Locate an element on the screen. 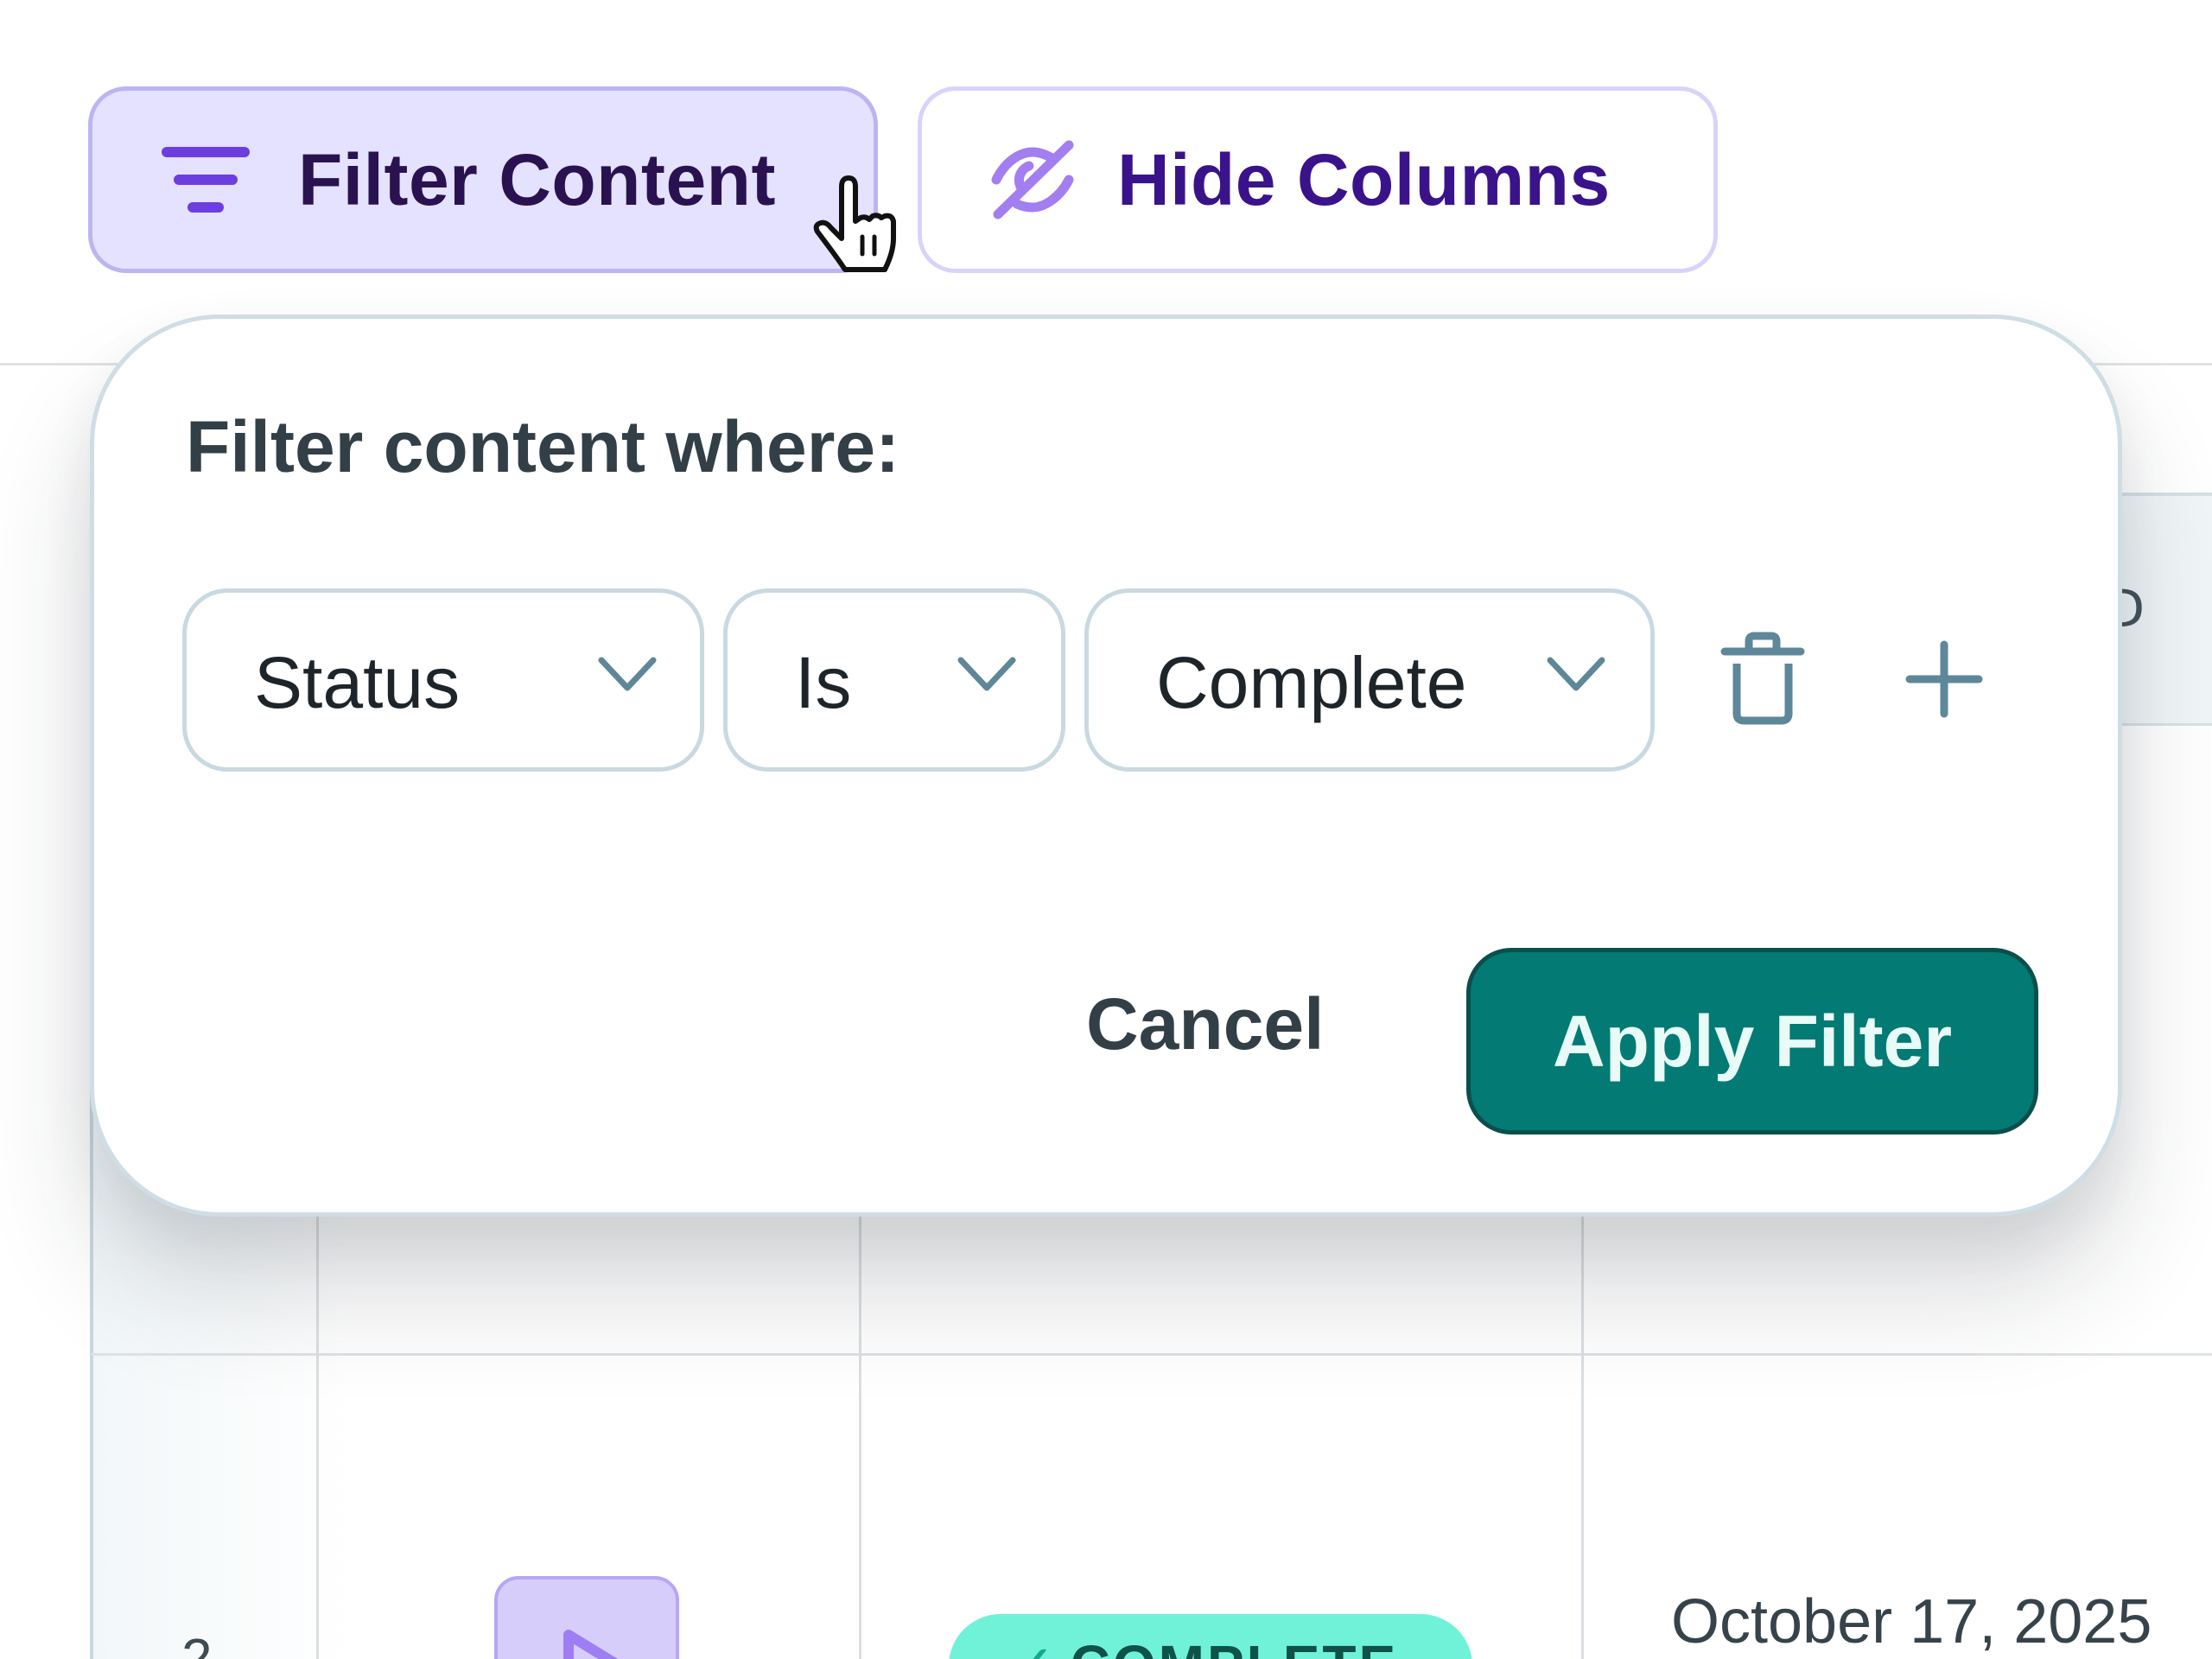 This screenshot has width=2212, height=1659. value-select-value: Complete is located at coordinates (1311, 682).